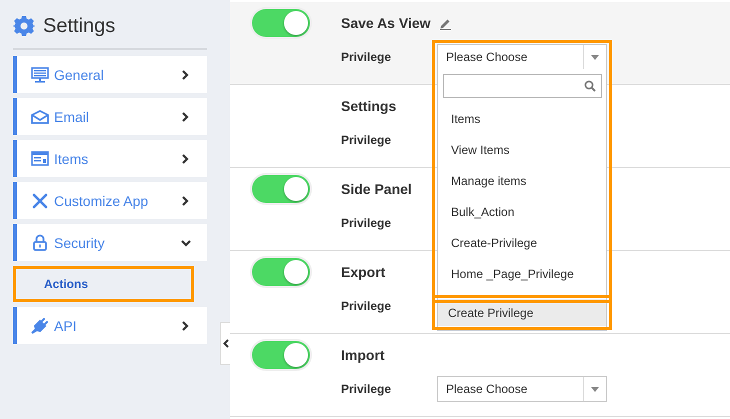 Image resolution: width=730 pixels, height=419 pixels. I want to click on pencil-icon, so click(445, 23).